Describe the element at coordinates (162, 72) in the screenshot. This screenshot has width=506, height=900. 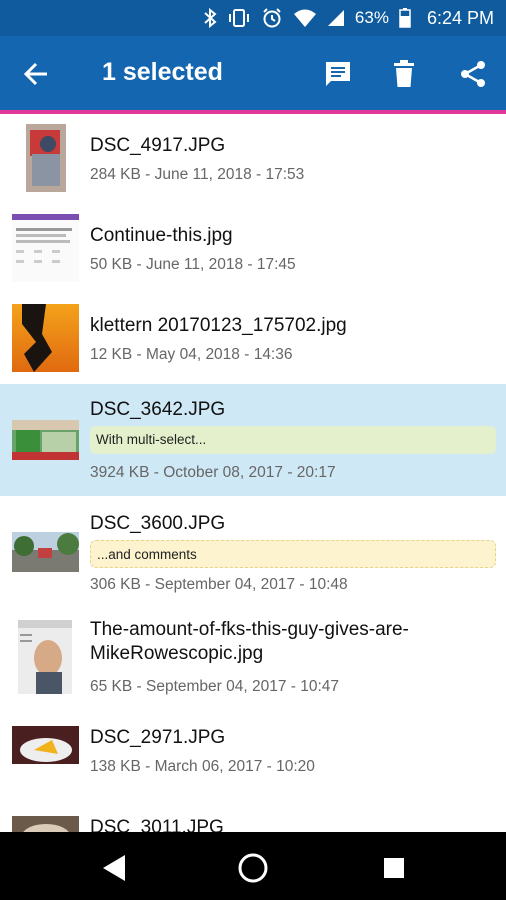
I see `selection-count-title: 1 selected` at that location.